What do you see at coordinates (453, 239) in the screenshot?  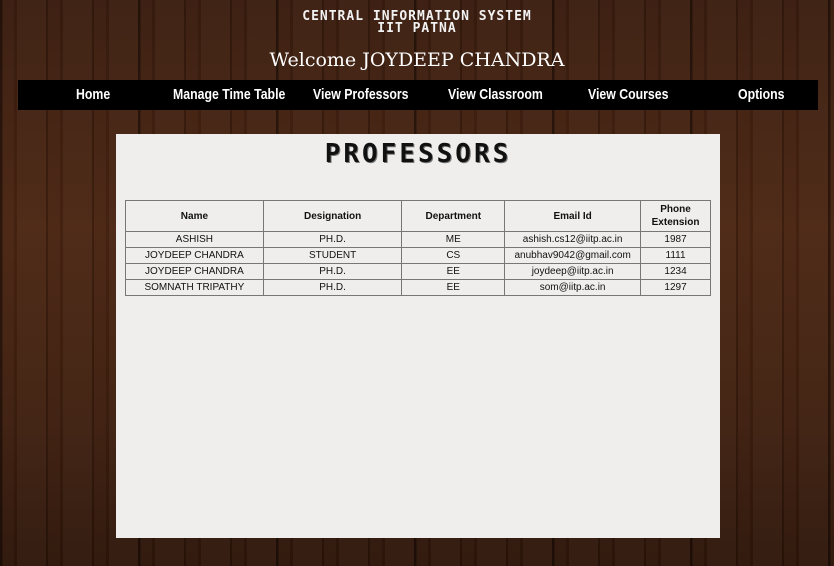 I see `cell-department: ME` at bounding box center [453, 239].